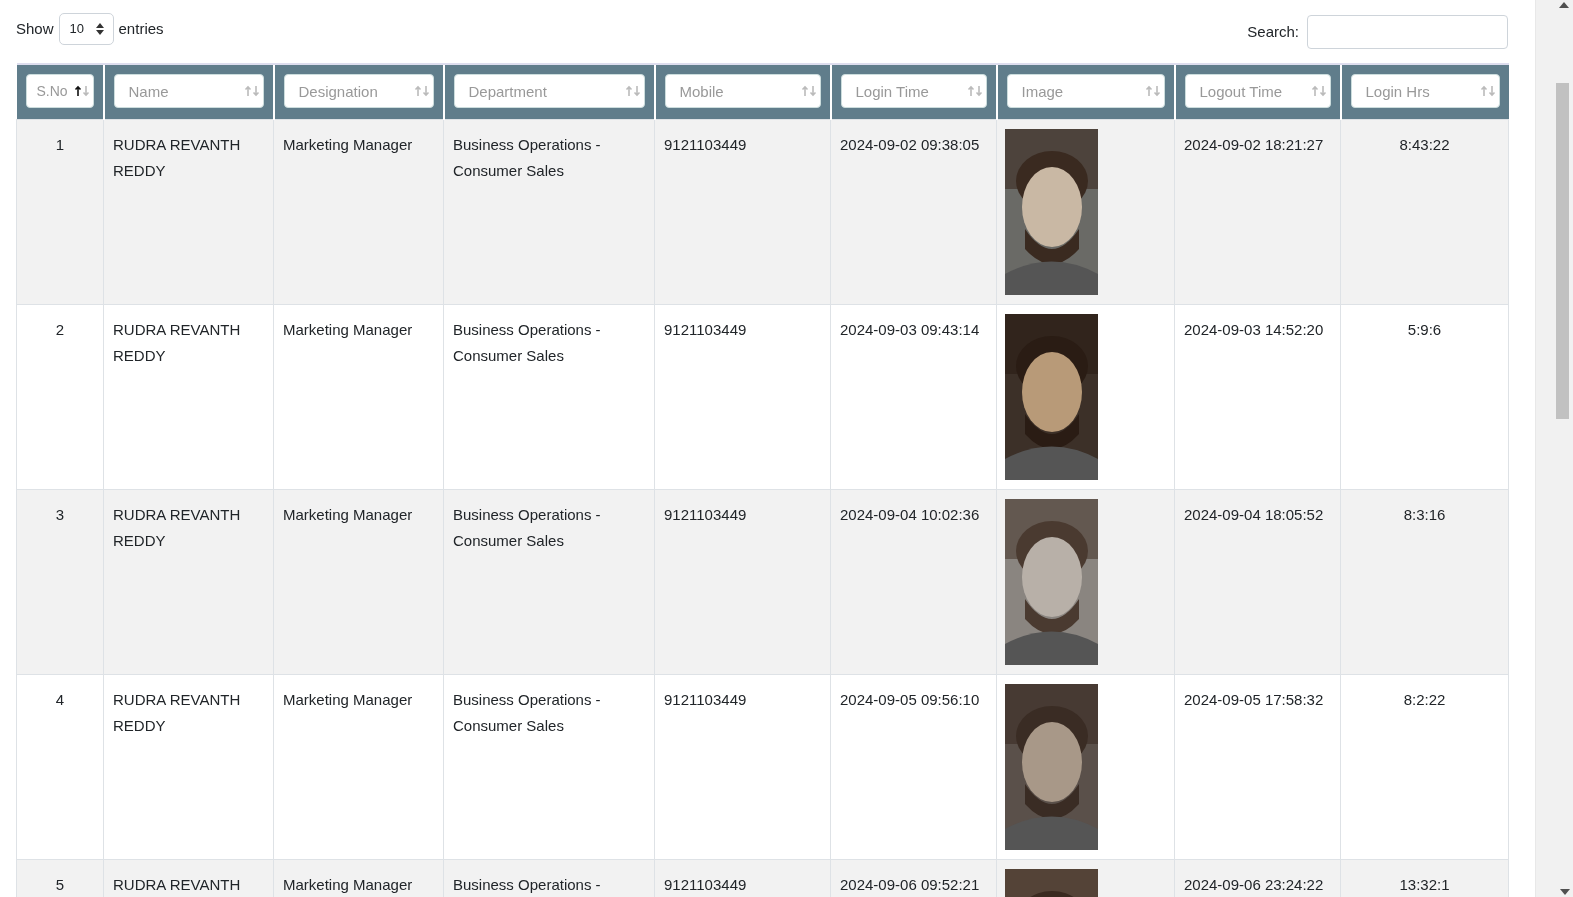 The width and height of the screenshot is (1573, 897). Describe the element at coordinates (742, 91) in the screenshot. I see `column-filter-field: Mobile` at that location.